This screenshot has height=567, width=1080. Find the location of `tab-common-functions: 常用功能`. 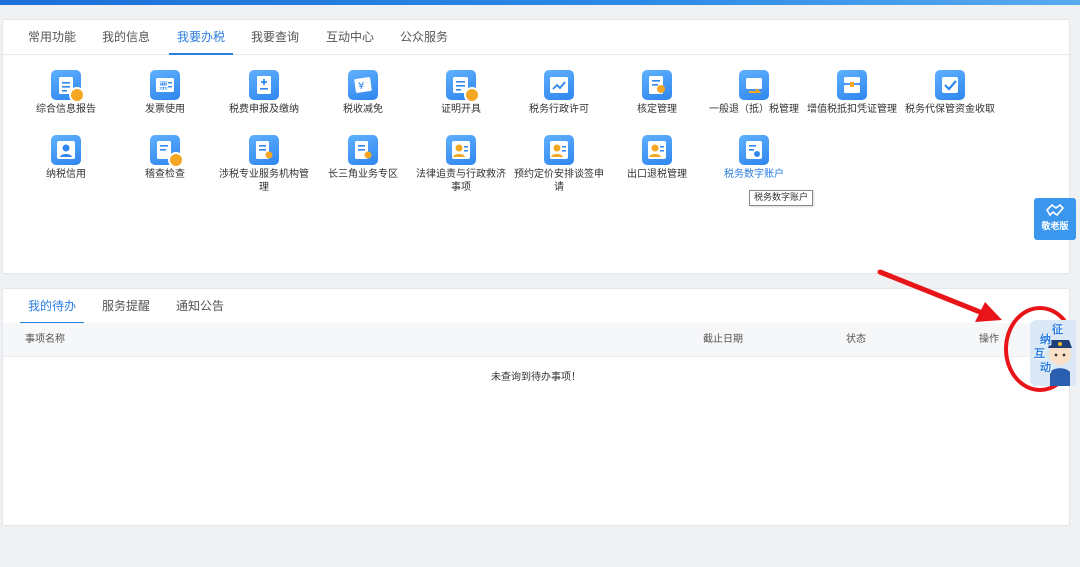

tab-common-functions: 常用功能 is located at coordinates (52, 37).